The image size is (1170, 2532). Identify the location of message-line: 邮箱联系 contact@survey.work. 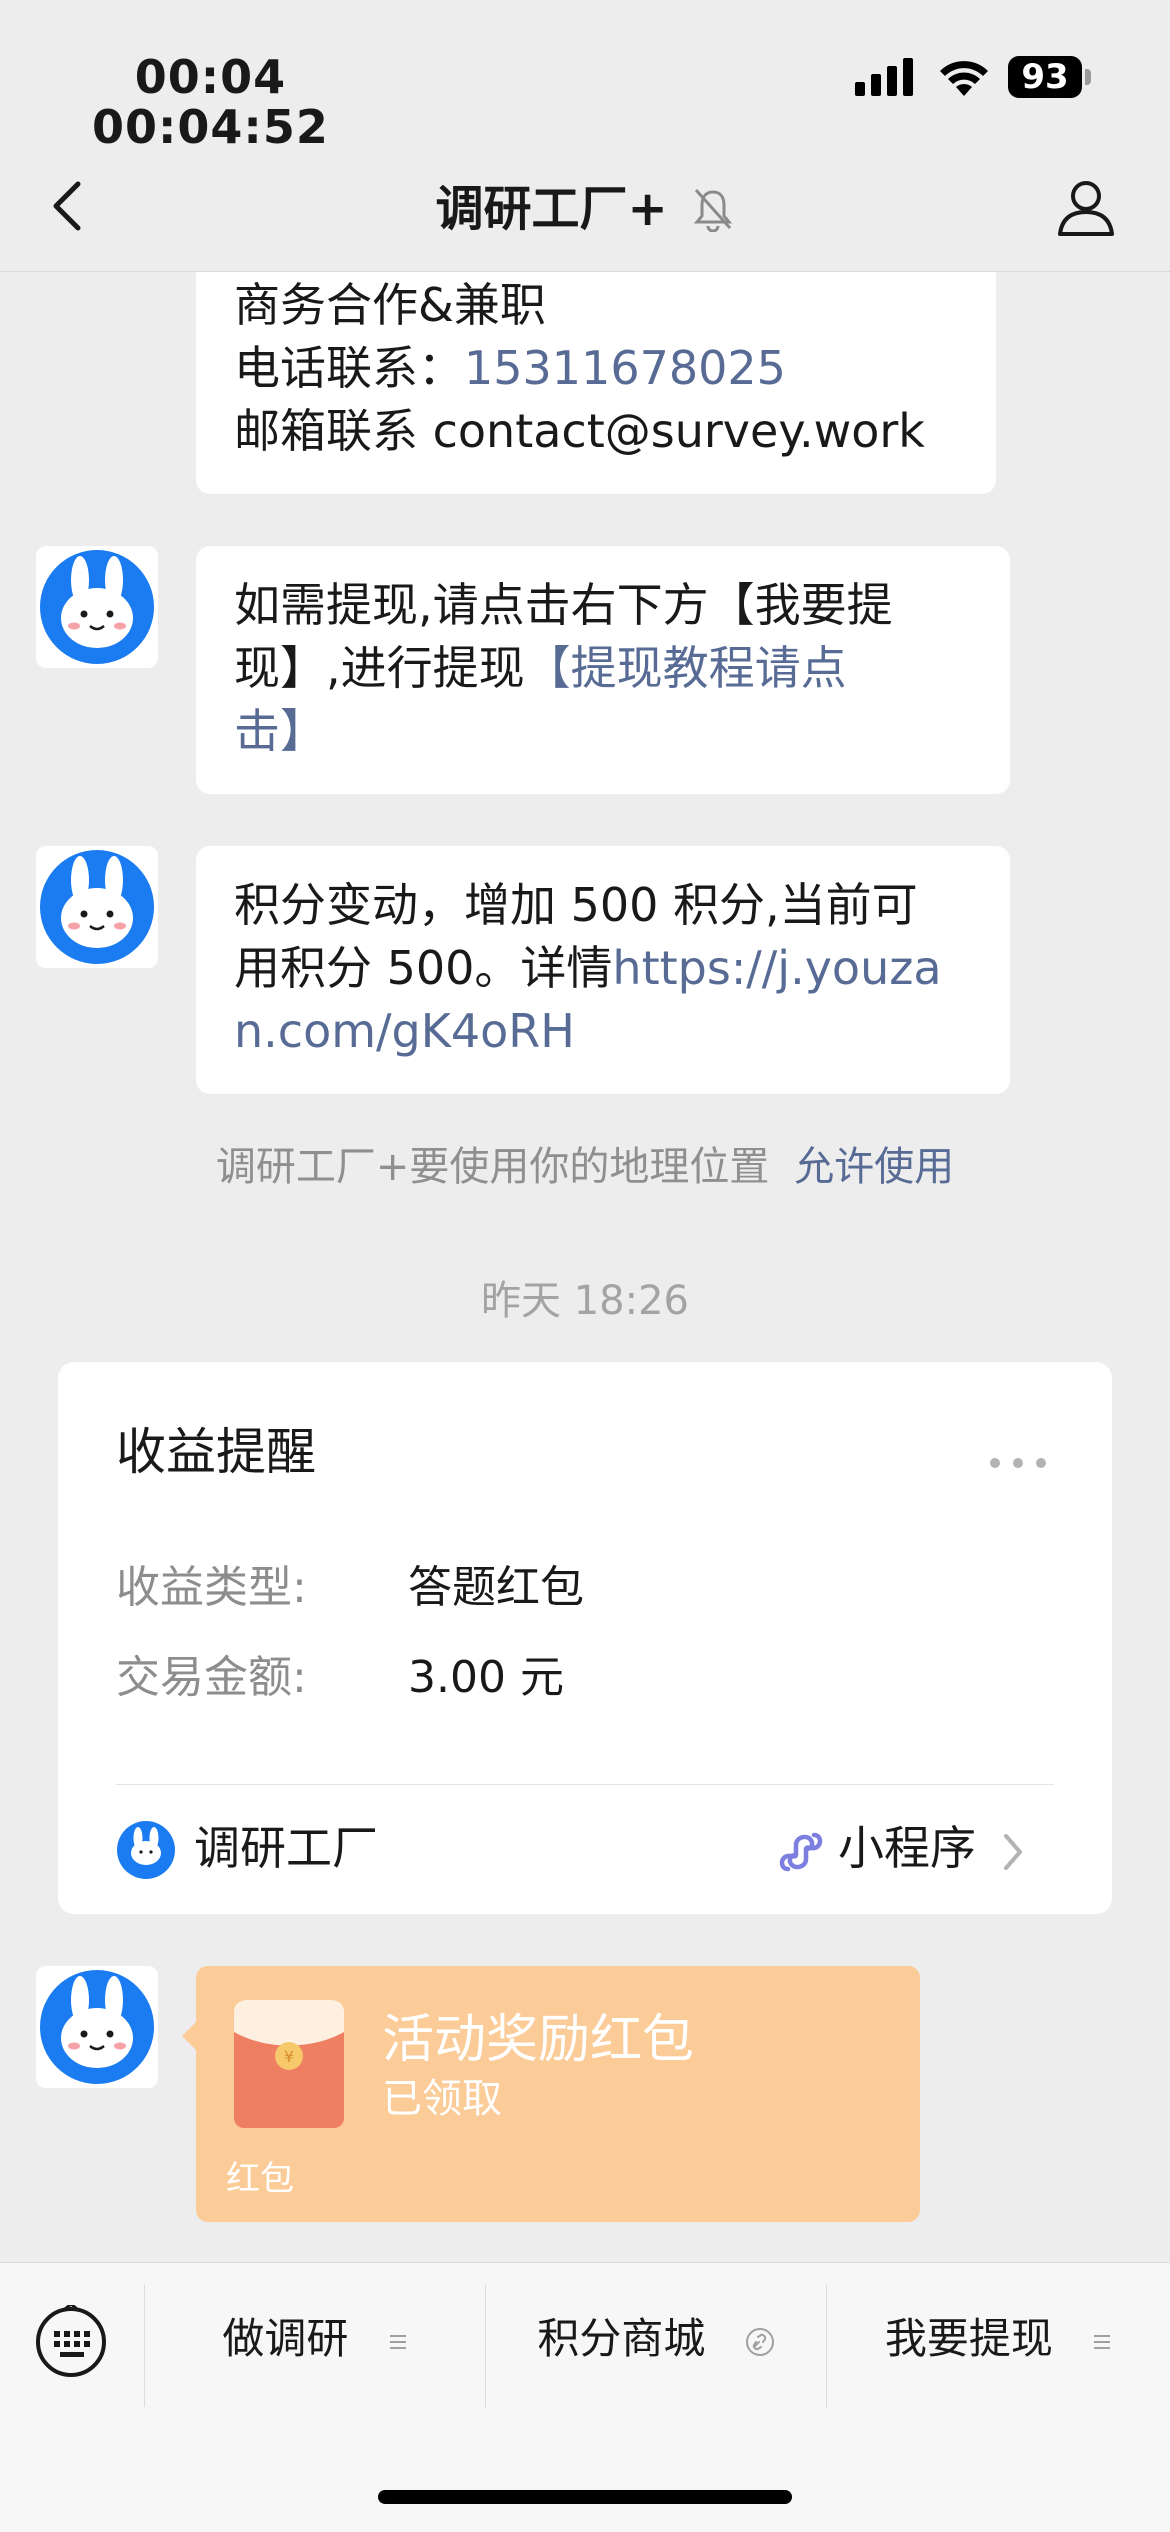
(579, 431).